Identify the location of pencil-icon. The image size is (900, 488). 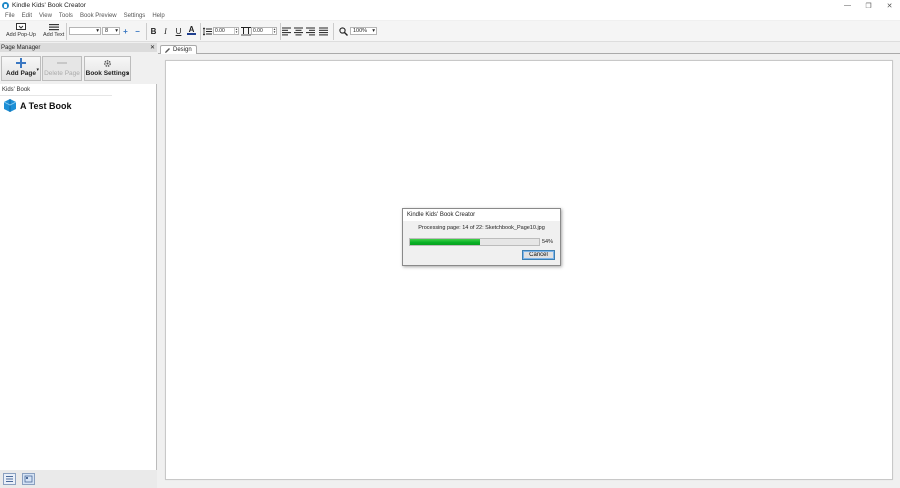
(167, 50).